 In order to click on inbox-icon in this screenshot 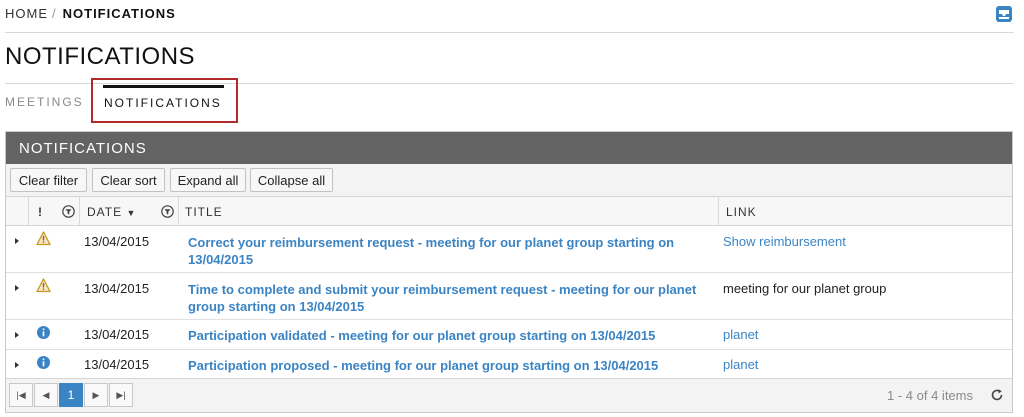, I will do `click(1004, 14)`.